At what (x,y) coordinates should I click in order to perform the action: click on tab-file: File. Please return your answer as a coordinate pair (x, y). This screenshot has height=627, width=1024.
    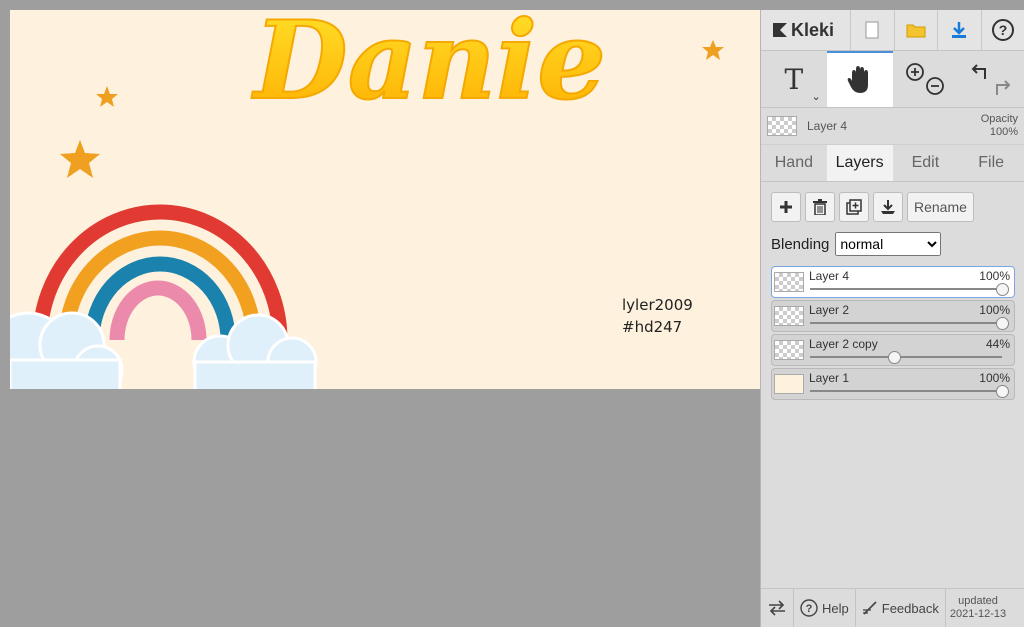
    Looking at the image, I should click on (991, 163).